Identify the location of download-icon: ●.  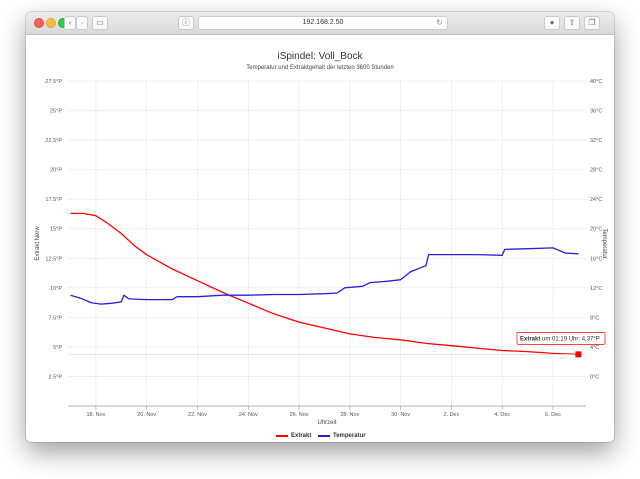
(552, 22).